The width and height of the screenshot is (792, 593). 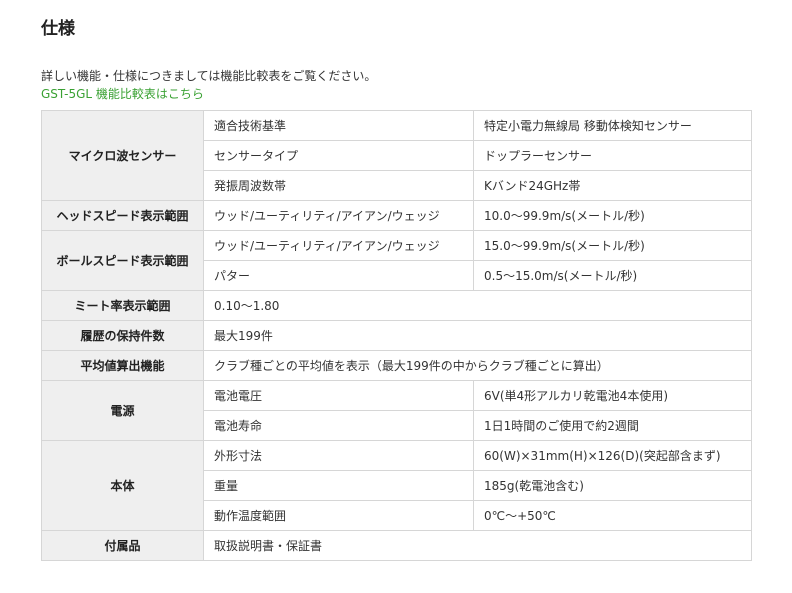 What do you see at coordinates (122, 365) in the screenshot?
I see `row-header-average: 平均値算出機能` at bounding box center [122, 365].